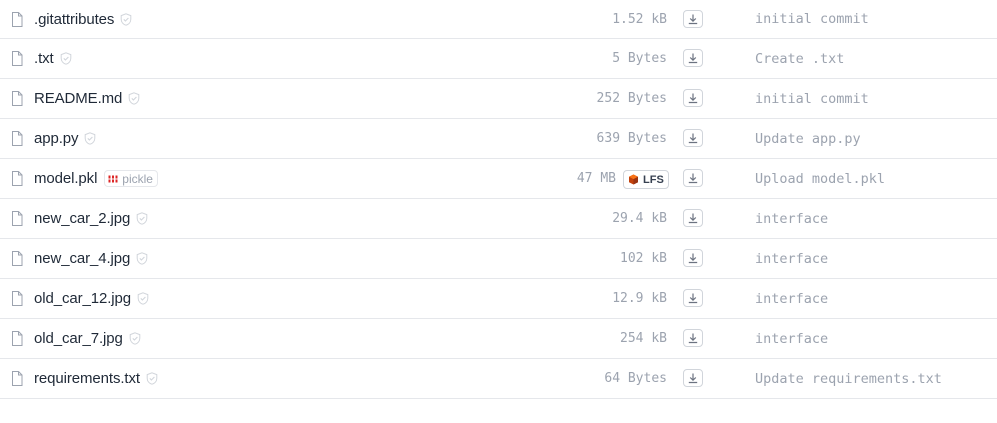 The image size is (997, 423). I want to click on lfs-cube-icon, so click(633, 179).